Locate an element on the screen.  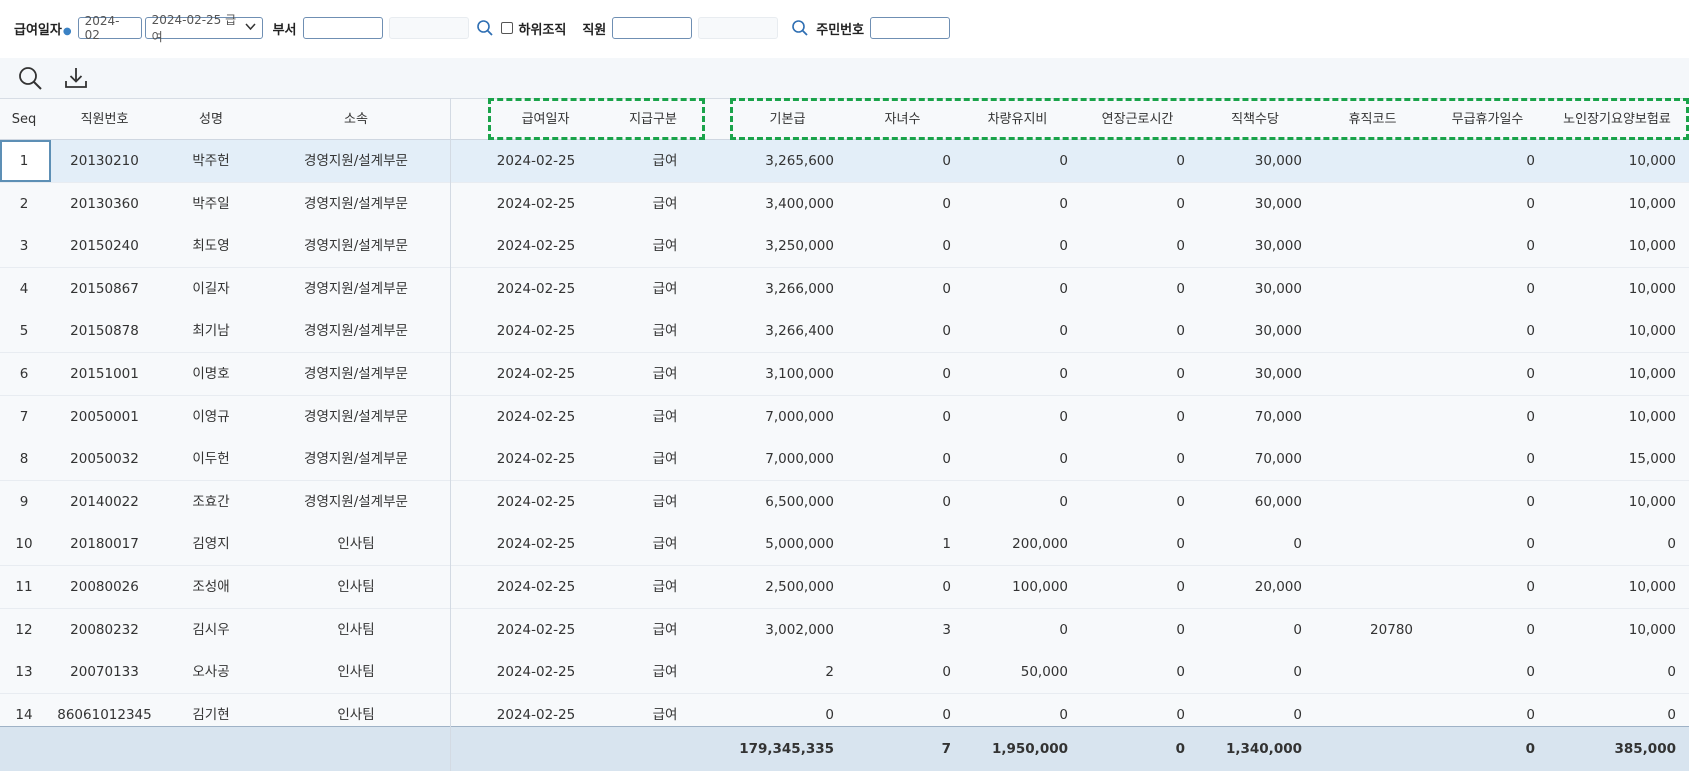
sub-org-checkbox is located at coordinates (506, 28).